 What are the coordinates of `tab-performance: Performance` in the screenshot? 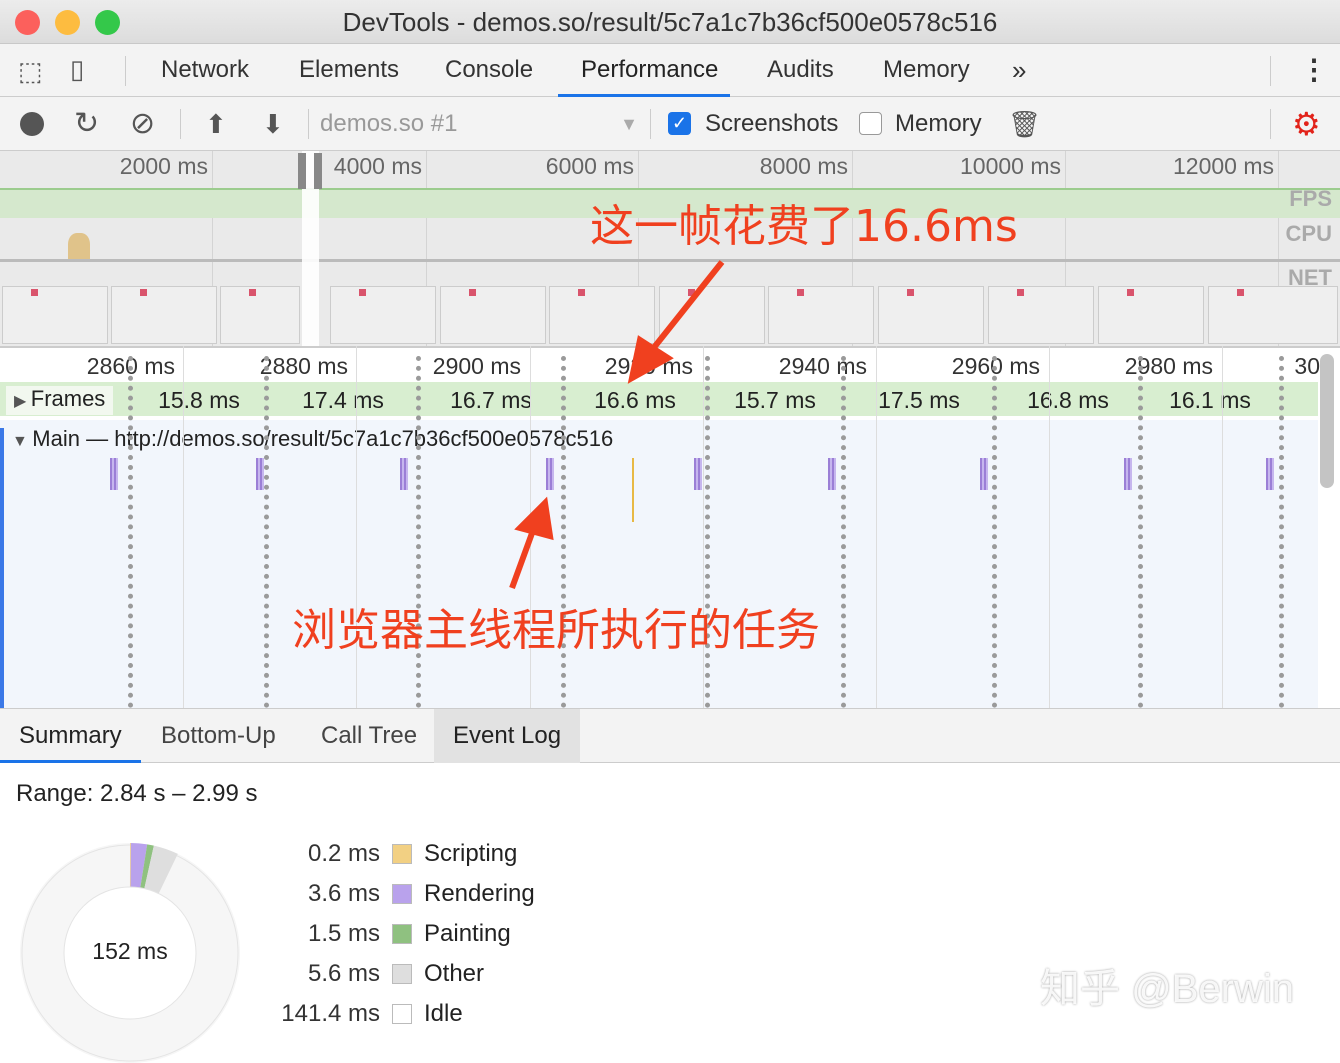 It's located at (644, 70).